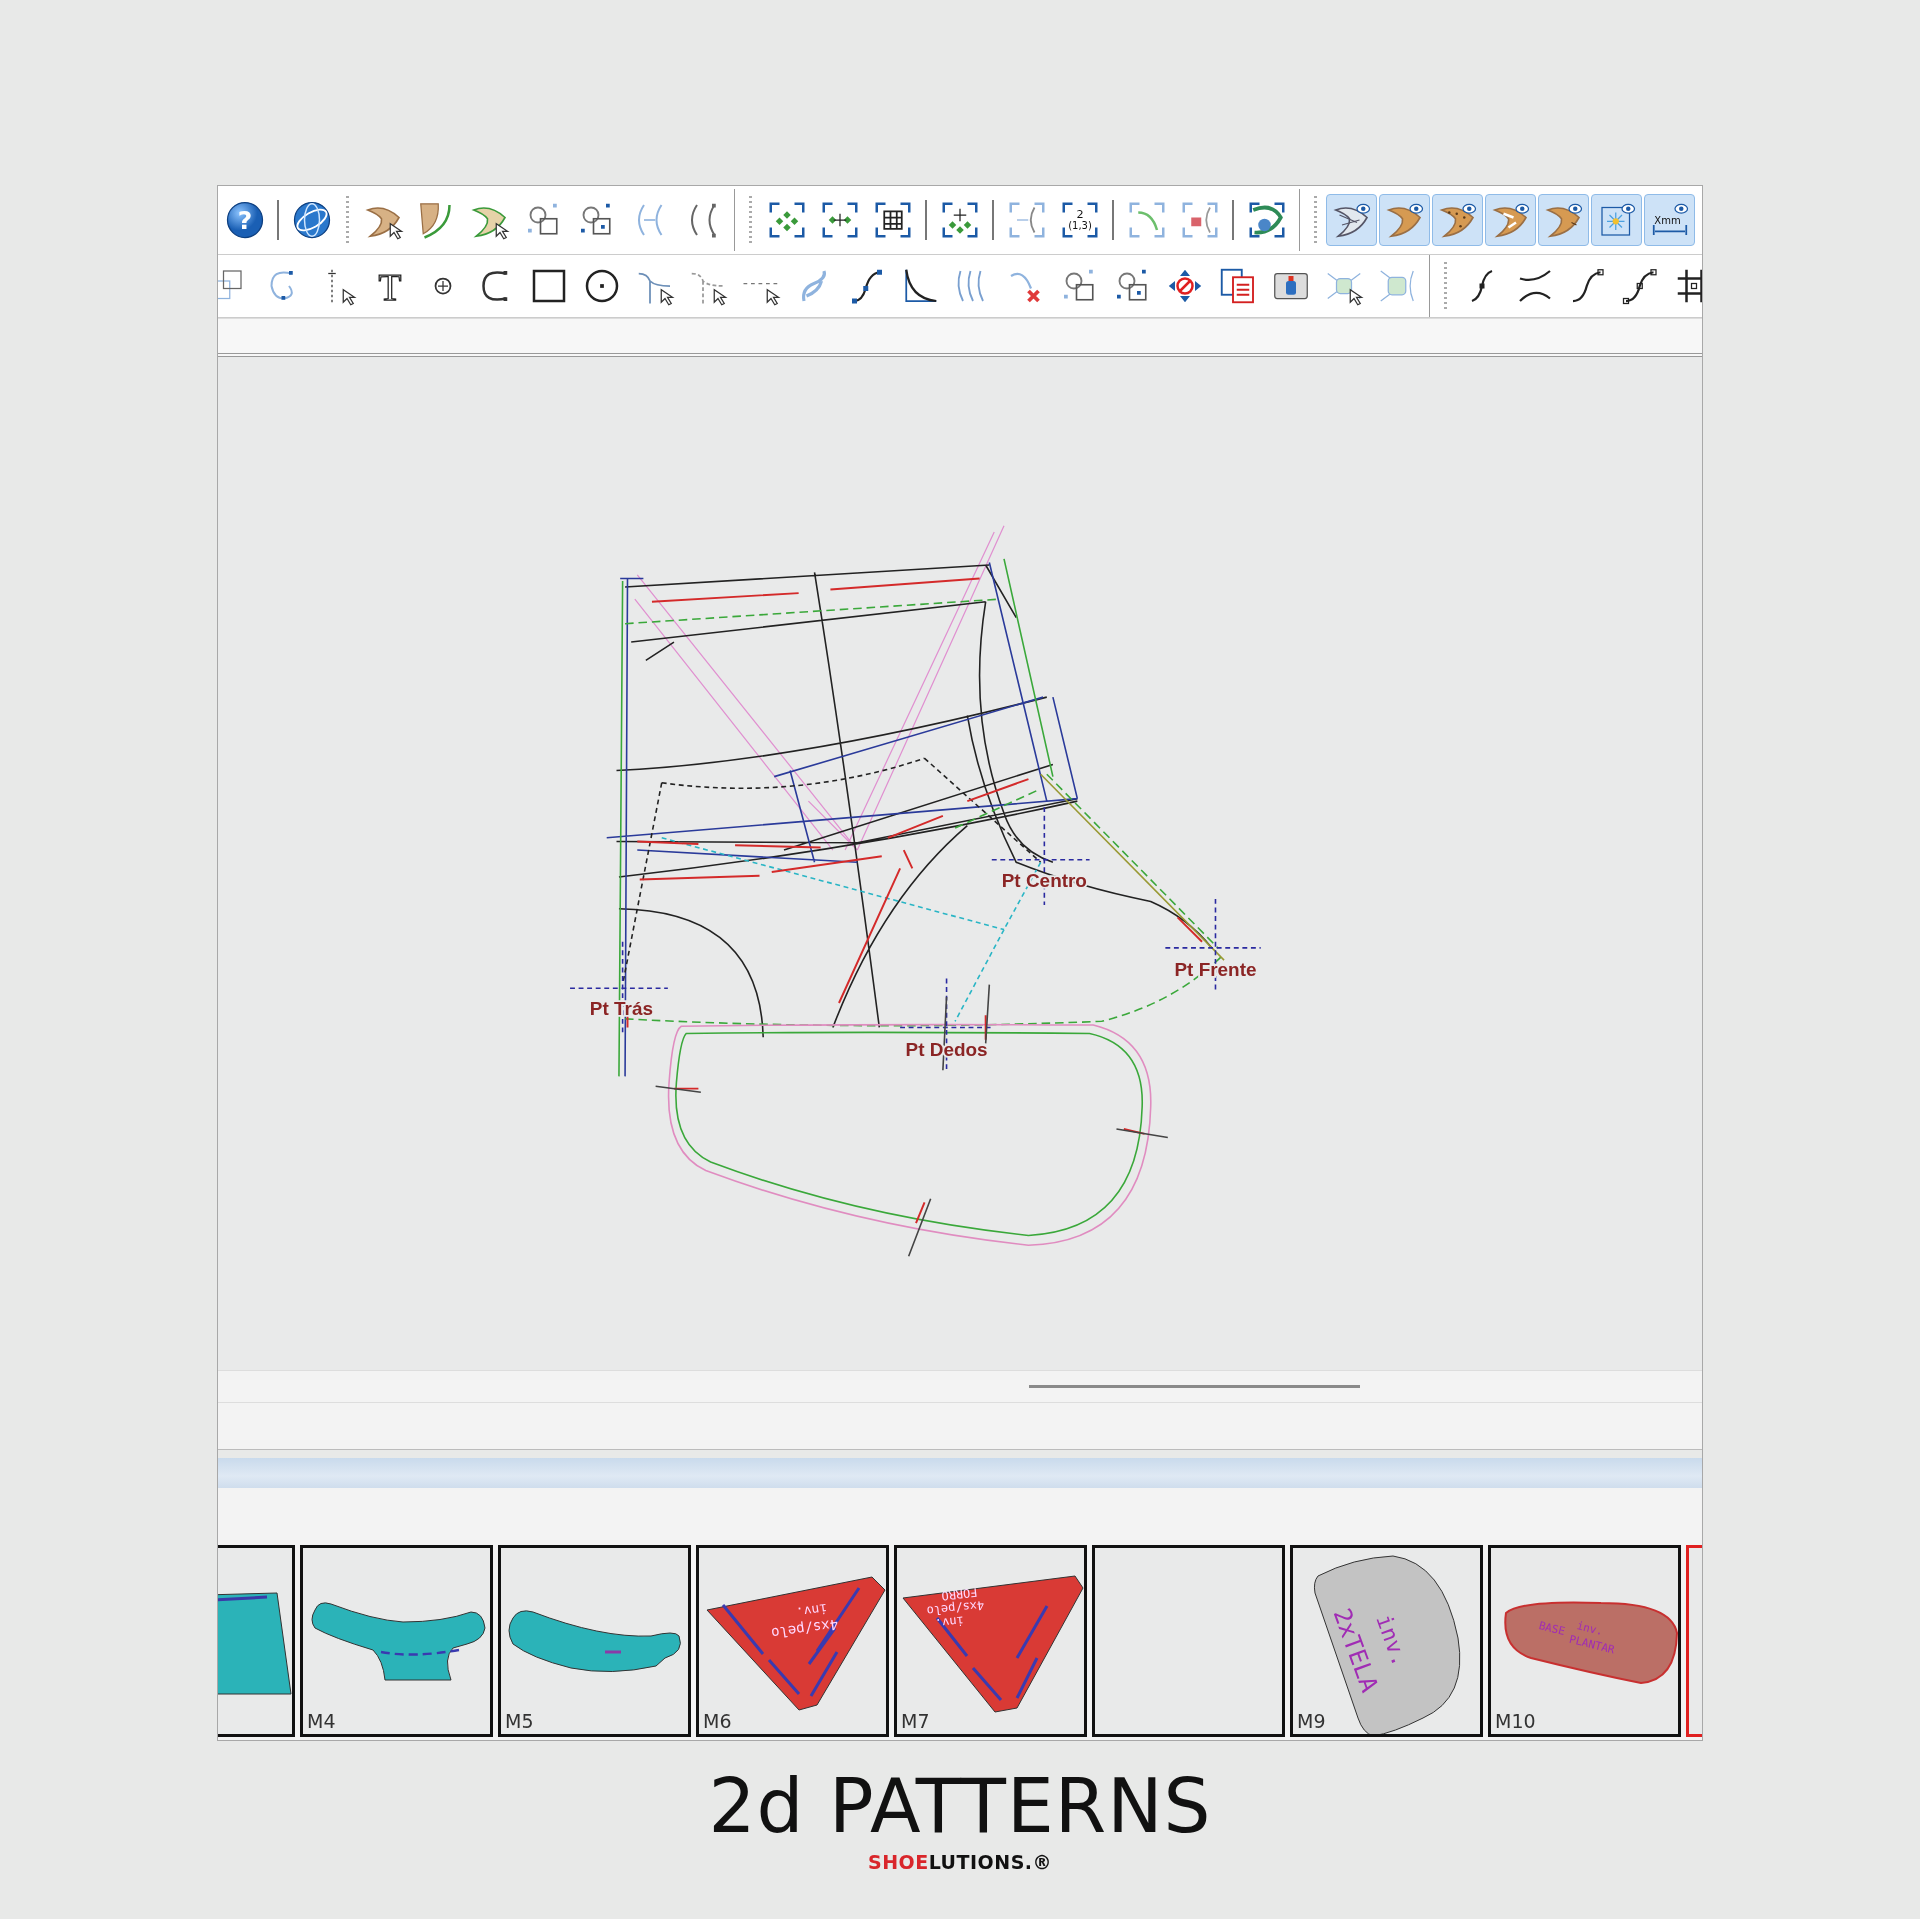  What do you see at coordinates (990, 1641) in the screenshot?
I see `piece-thumbnail: FORRO 4xs/pelo inv. M7` at bounding box center [990, 1641].